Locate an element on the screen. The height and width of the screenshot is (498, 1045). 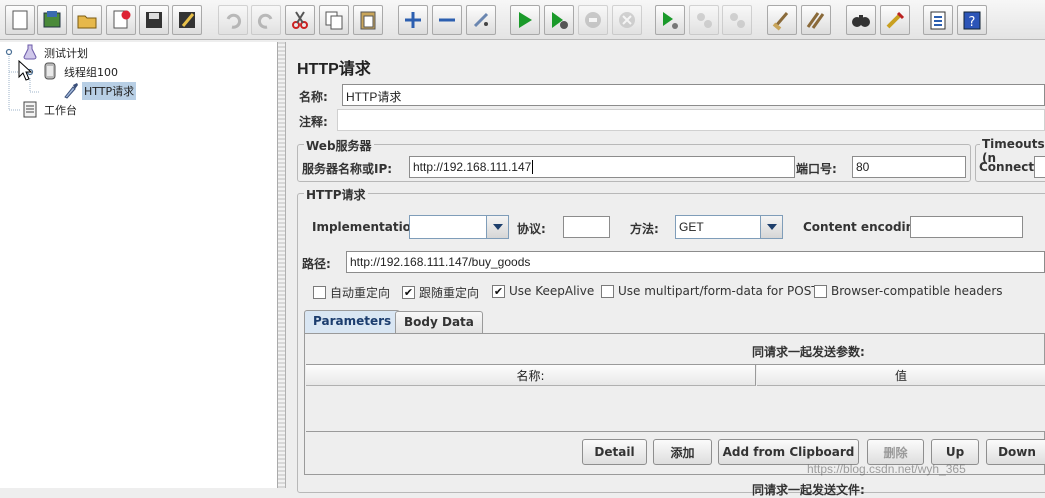
clear-icon is located at coordinates (780, 21).